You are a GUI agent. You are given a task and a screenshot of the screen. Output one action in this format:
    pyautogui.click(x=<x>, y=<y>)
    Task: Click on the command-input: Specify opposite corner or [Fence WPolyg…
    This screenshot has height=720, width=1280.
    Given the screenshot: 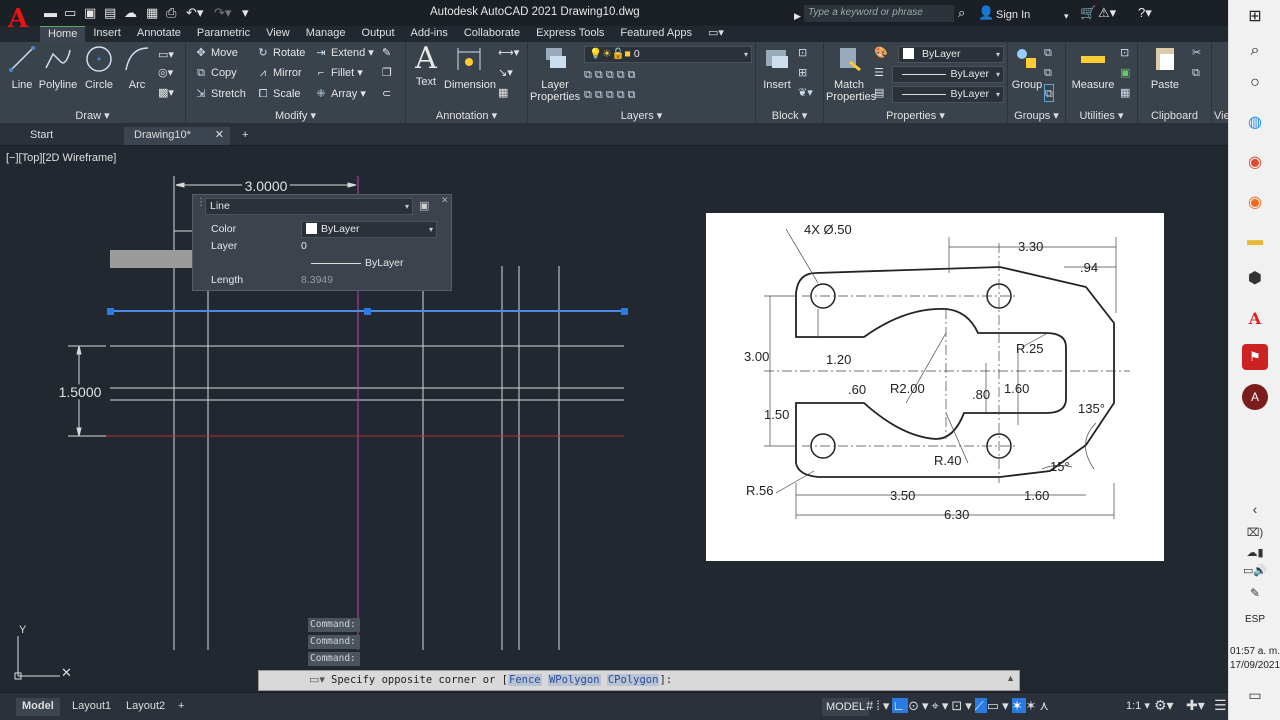 What is the action you would take?
    pyautogui.click(x=501, y=680)
    